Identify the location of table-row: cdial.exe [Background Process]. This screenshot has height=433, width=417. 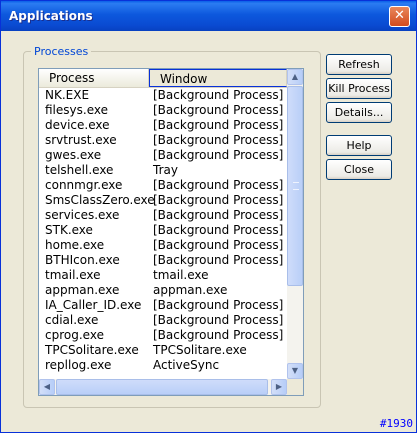
(163, 320).